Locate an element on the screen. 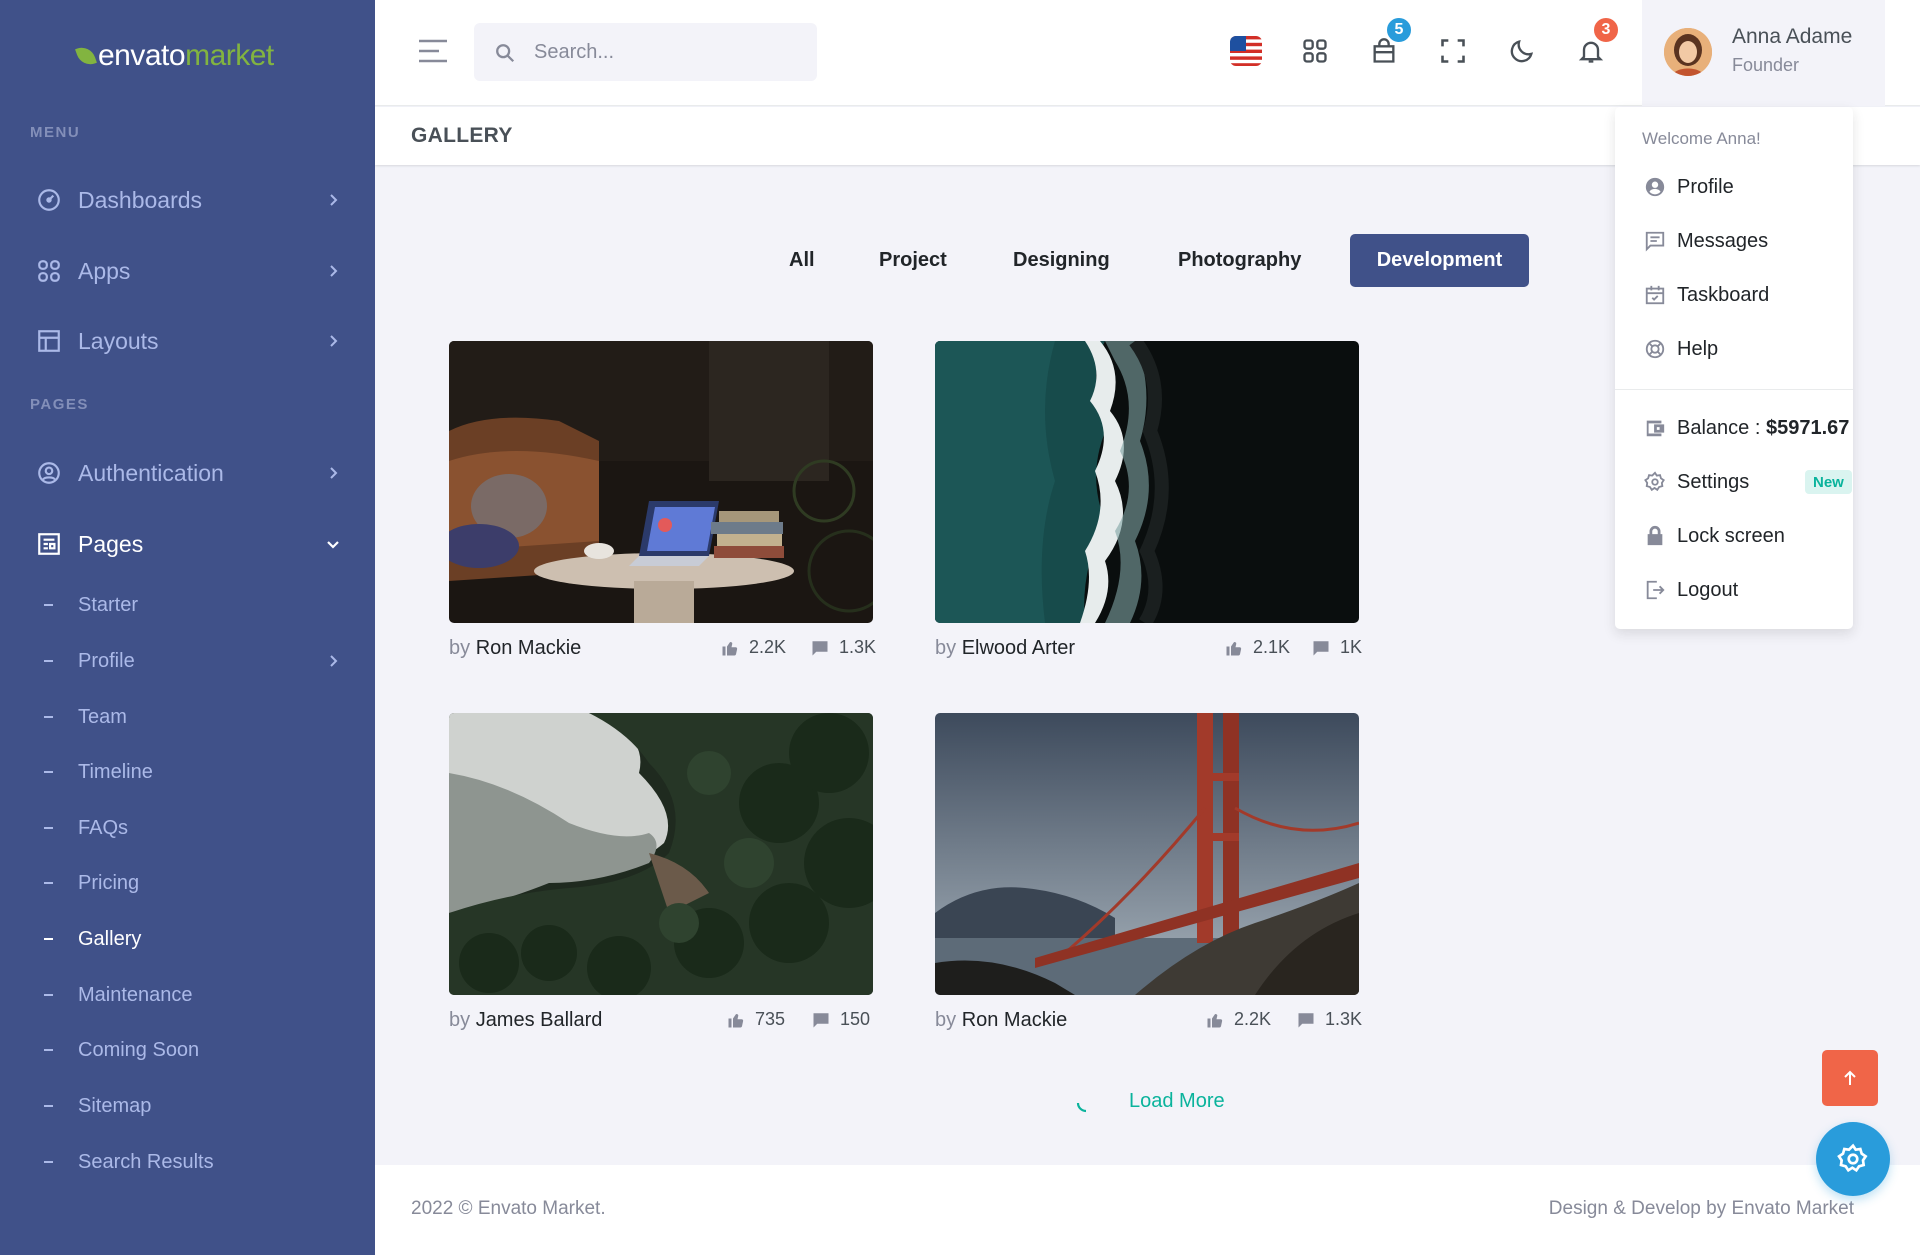 The width and height of the screenshot is (1920, 1255). filter-photography: Photography is located at coordinates (1239, 260).